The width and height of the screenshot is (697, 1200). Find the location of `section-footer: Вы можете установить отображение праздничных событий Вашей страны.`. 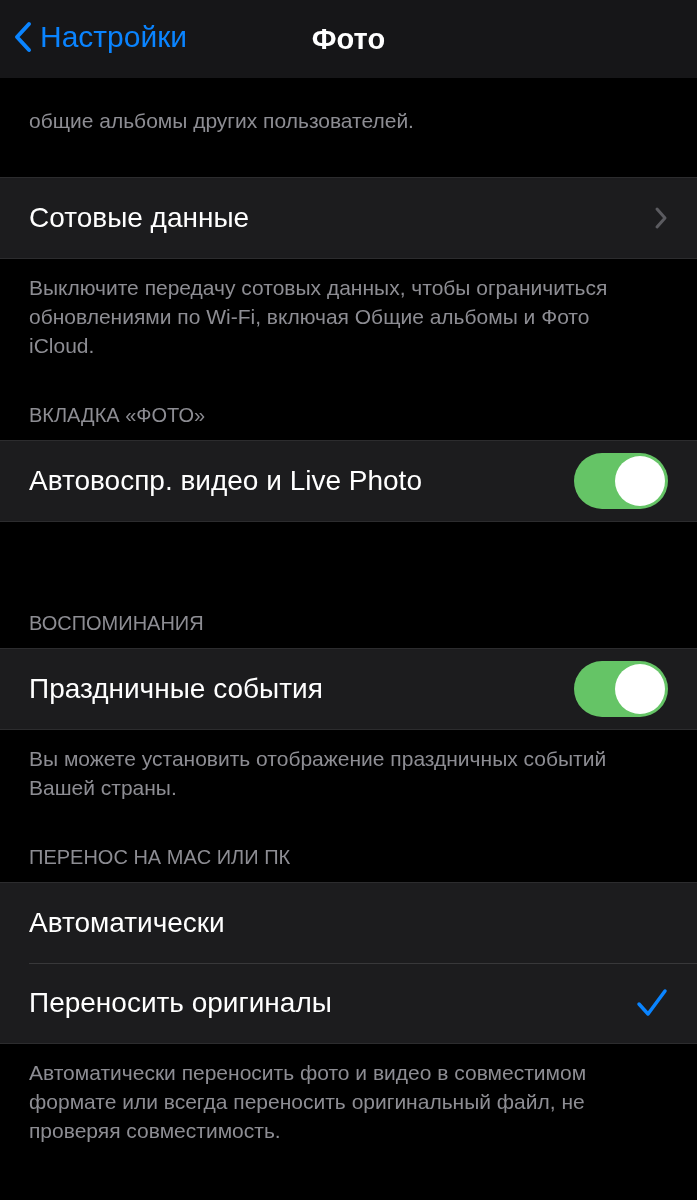

section-footer: Вы можете установить отображение праздничных событий Вашей страны. is located at coordinates (348, 766).